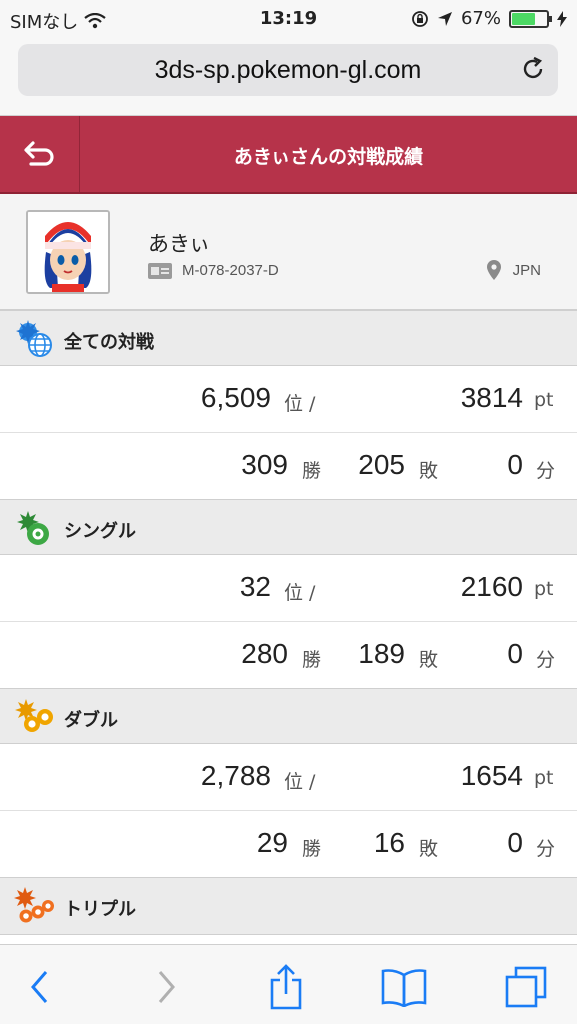 The image size is (577, 1024). Describe the element at coordinates (523, 18) in the screenshot. I see `battery-fill` at that location.